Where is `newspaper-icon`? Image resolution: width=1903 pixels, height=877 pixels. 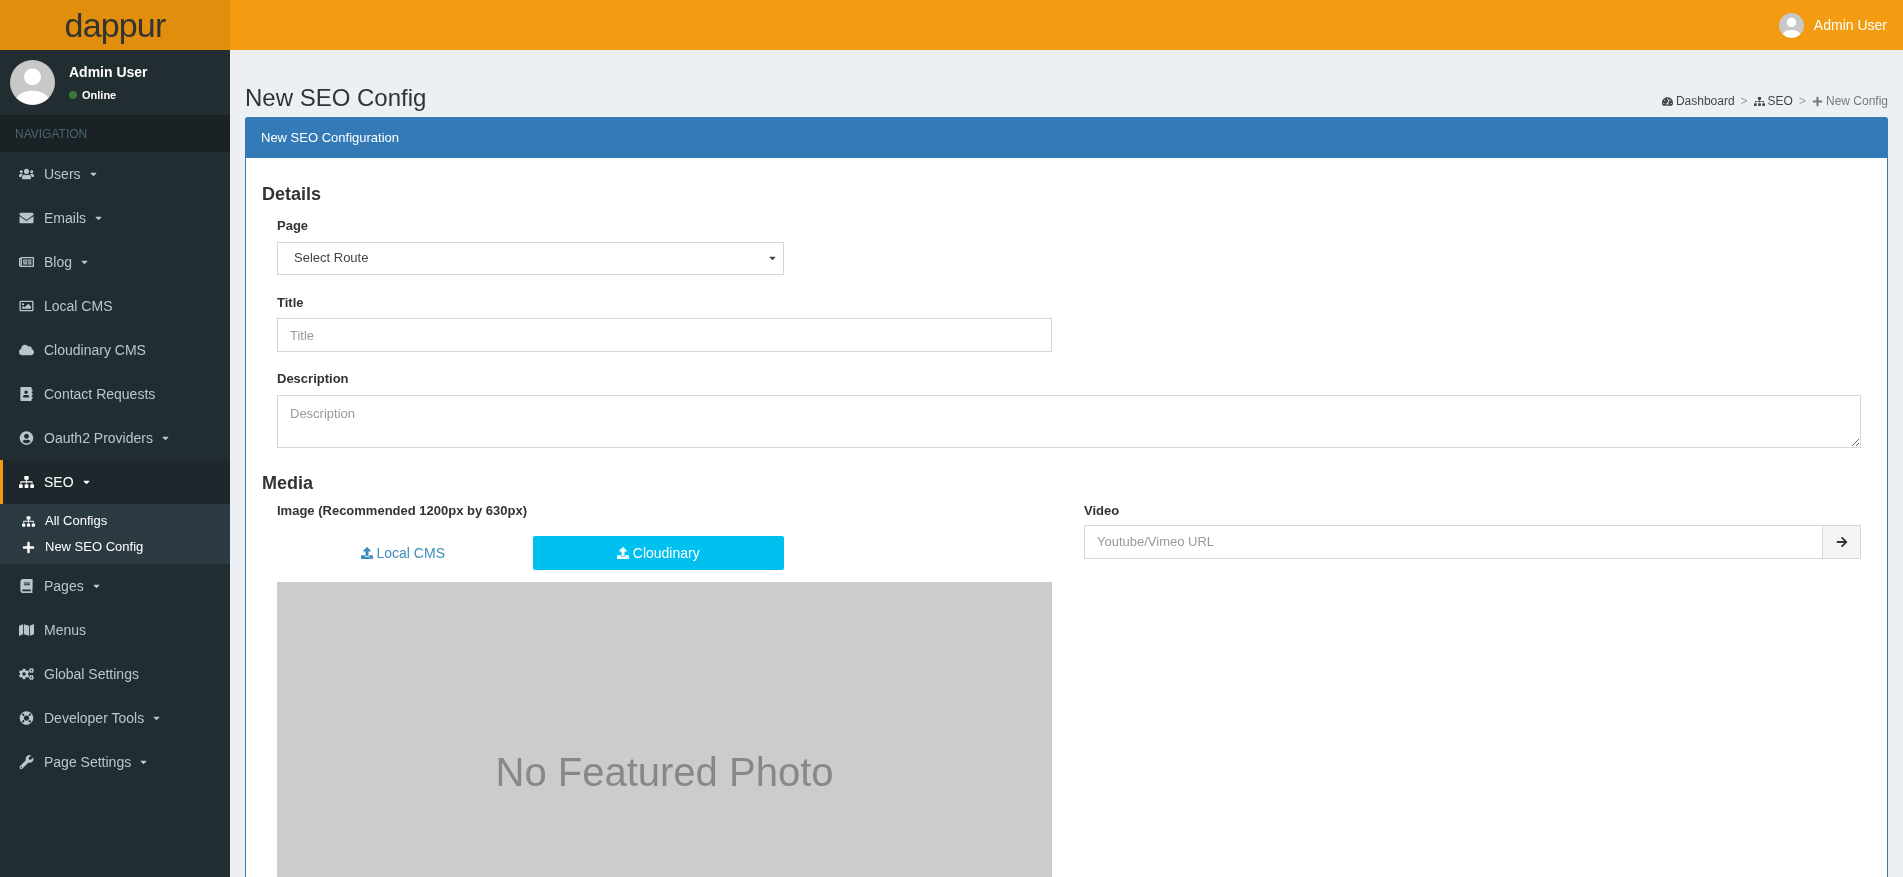
newspaper-icon is located at coordinates (26, 262).